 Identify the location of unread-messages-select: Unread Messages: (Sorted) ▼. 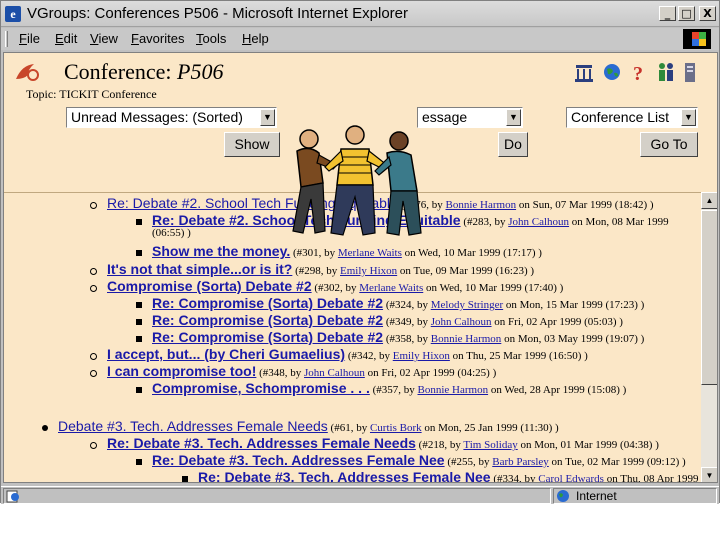
(171, 117).